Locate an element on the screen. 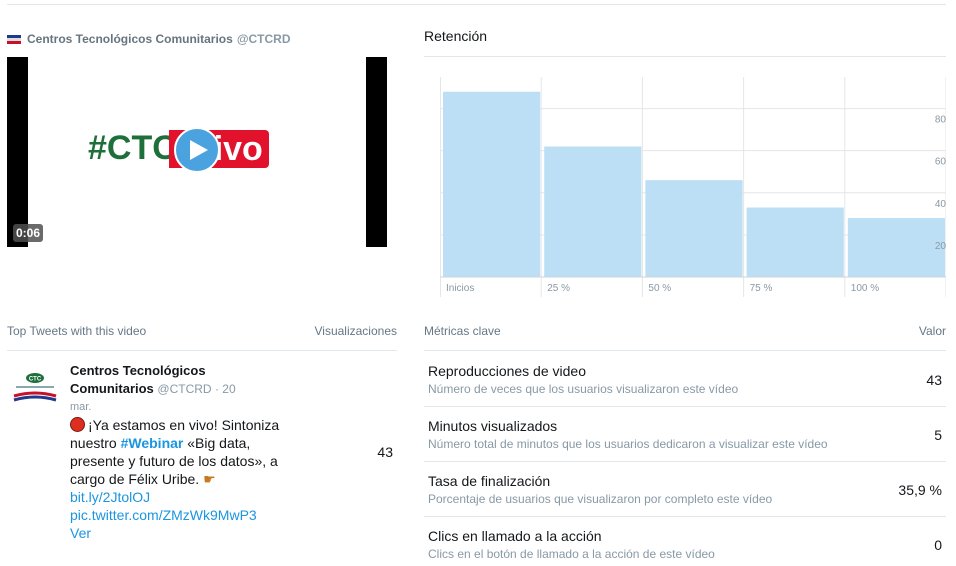 This screenshot has width=956, height=566. x-tick-label: 50 % is located at coordinates (659, 288).